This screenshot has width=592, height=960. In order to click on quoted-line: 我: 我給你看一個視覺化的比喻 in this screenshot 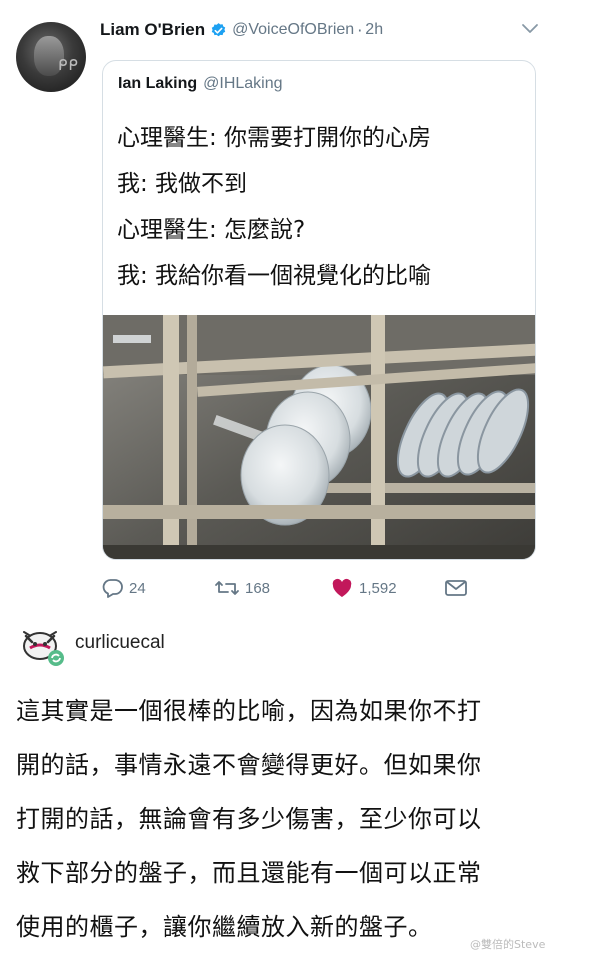, I will do `click(274, 276)`.